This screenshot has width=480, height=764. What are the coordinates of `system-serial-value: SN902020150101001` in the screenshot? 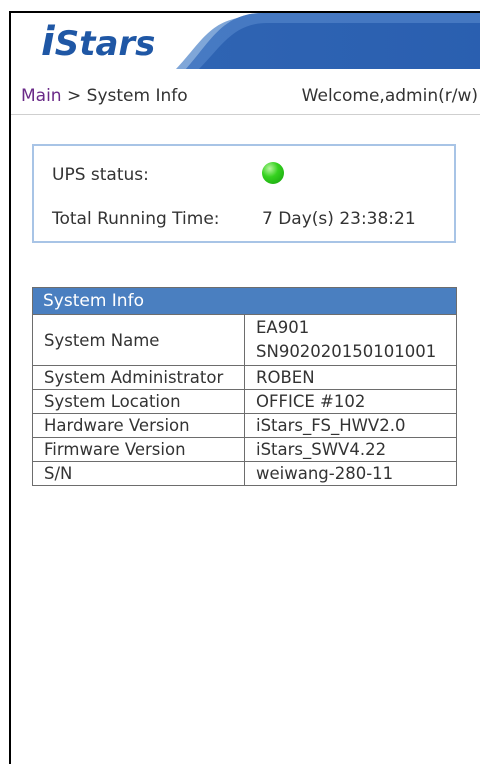 It's located at (346, 351).